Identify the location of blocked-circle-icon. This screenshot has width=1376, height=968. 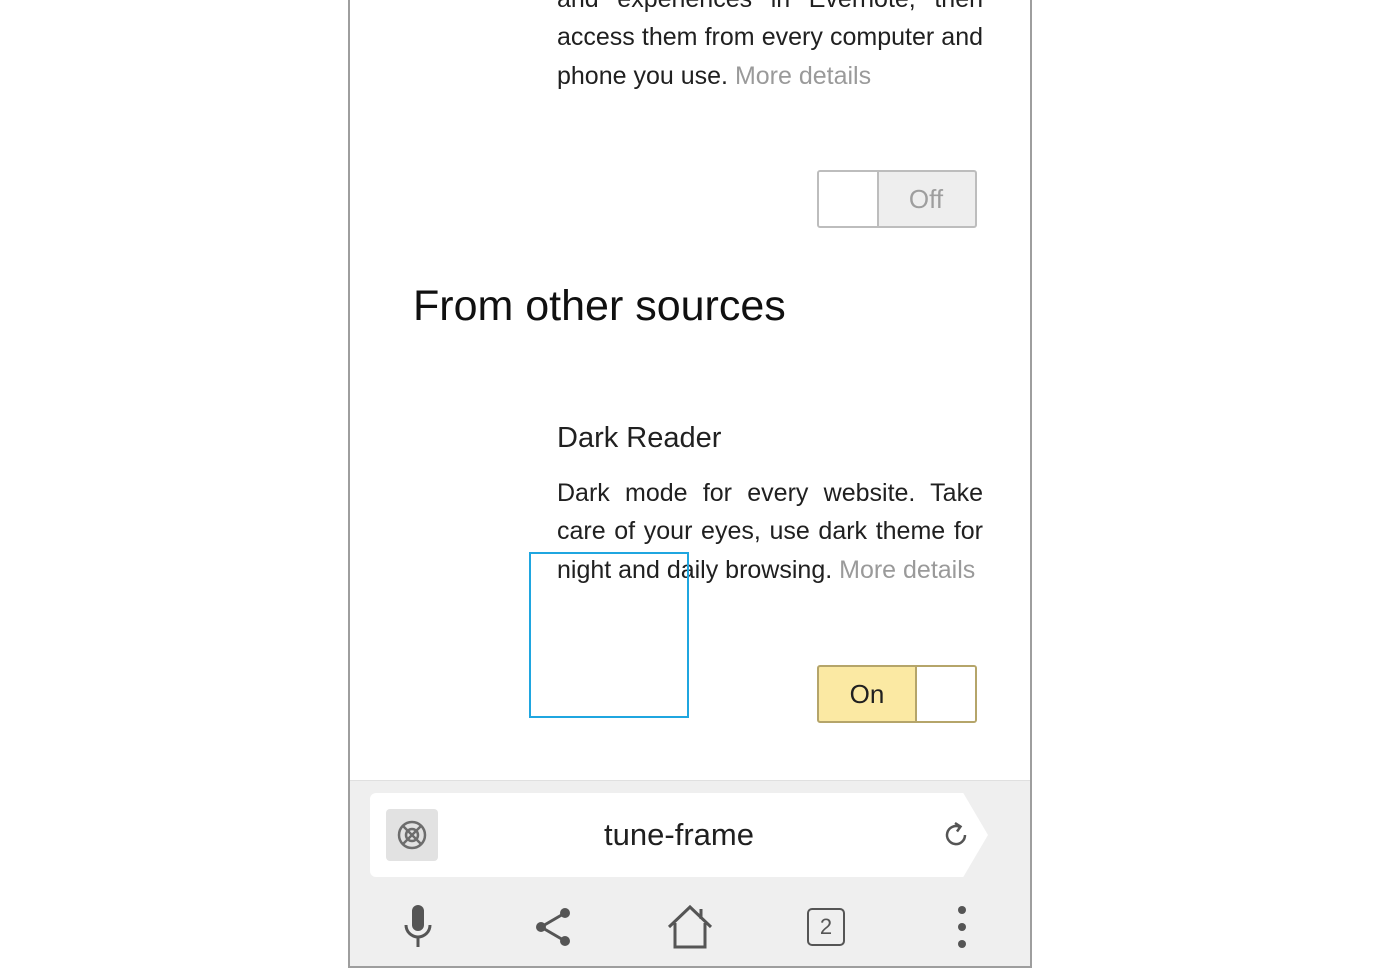
(412, 835).